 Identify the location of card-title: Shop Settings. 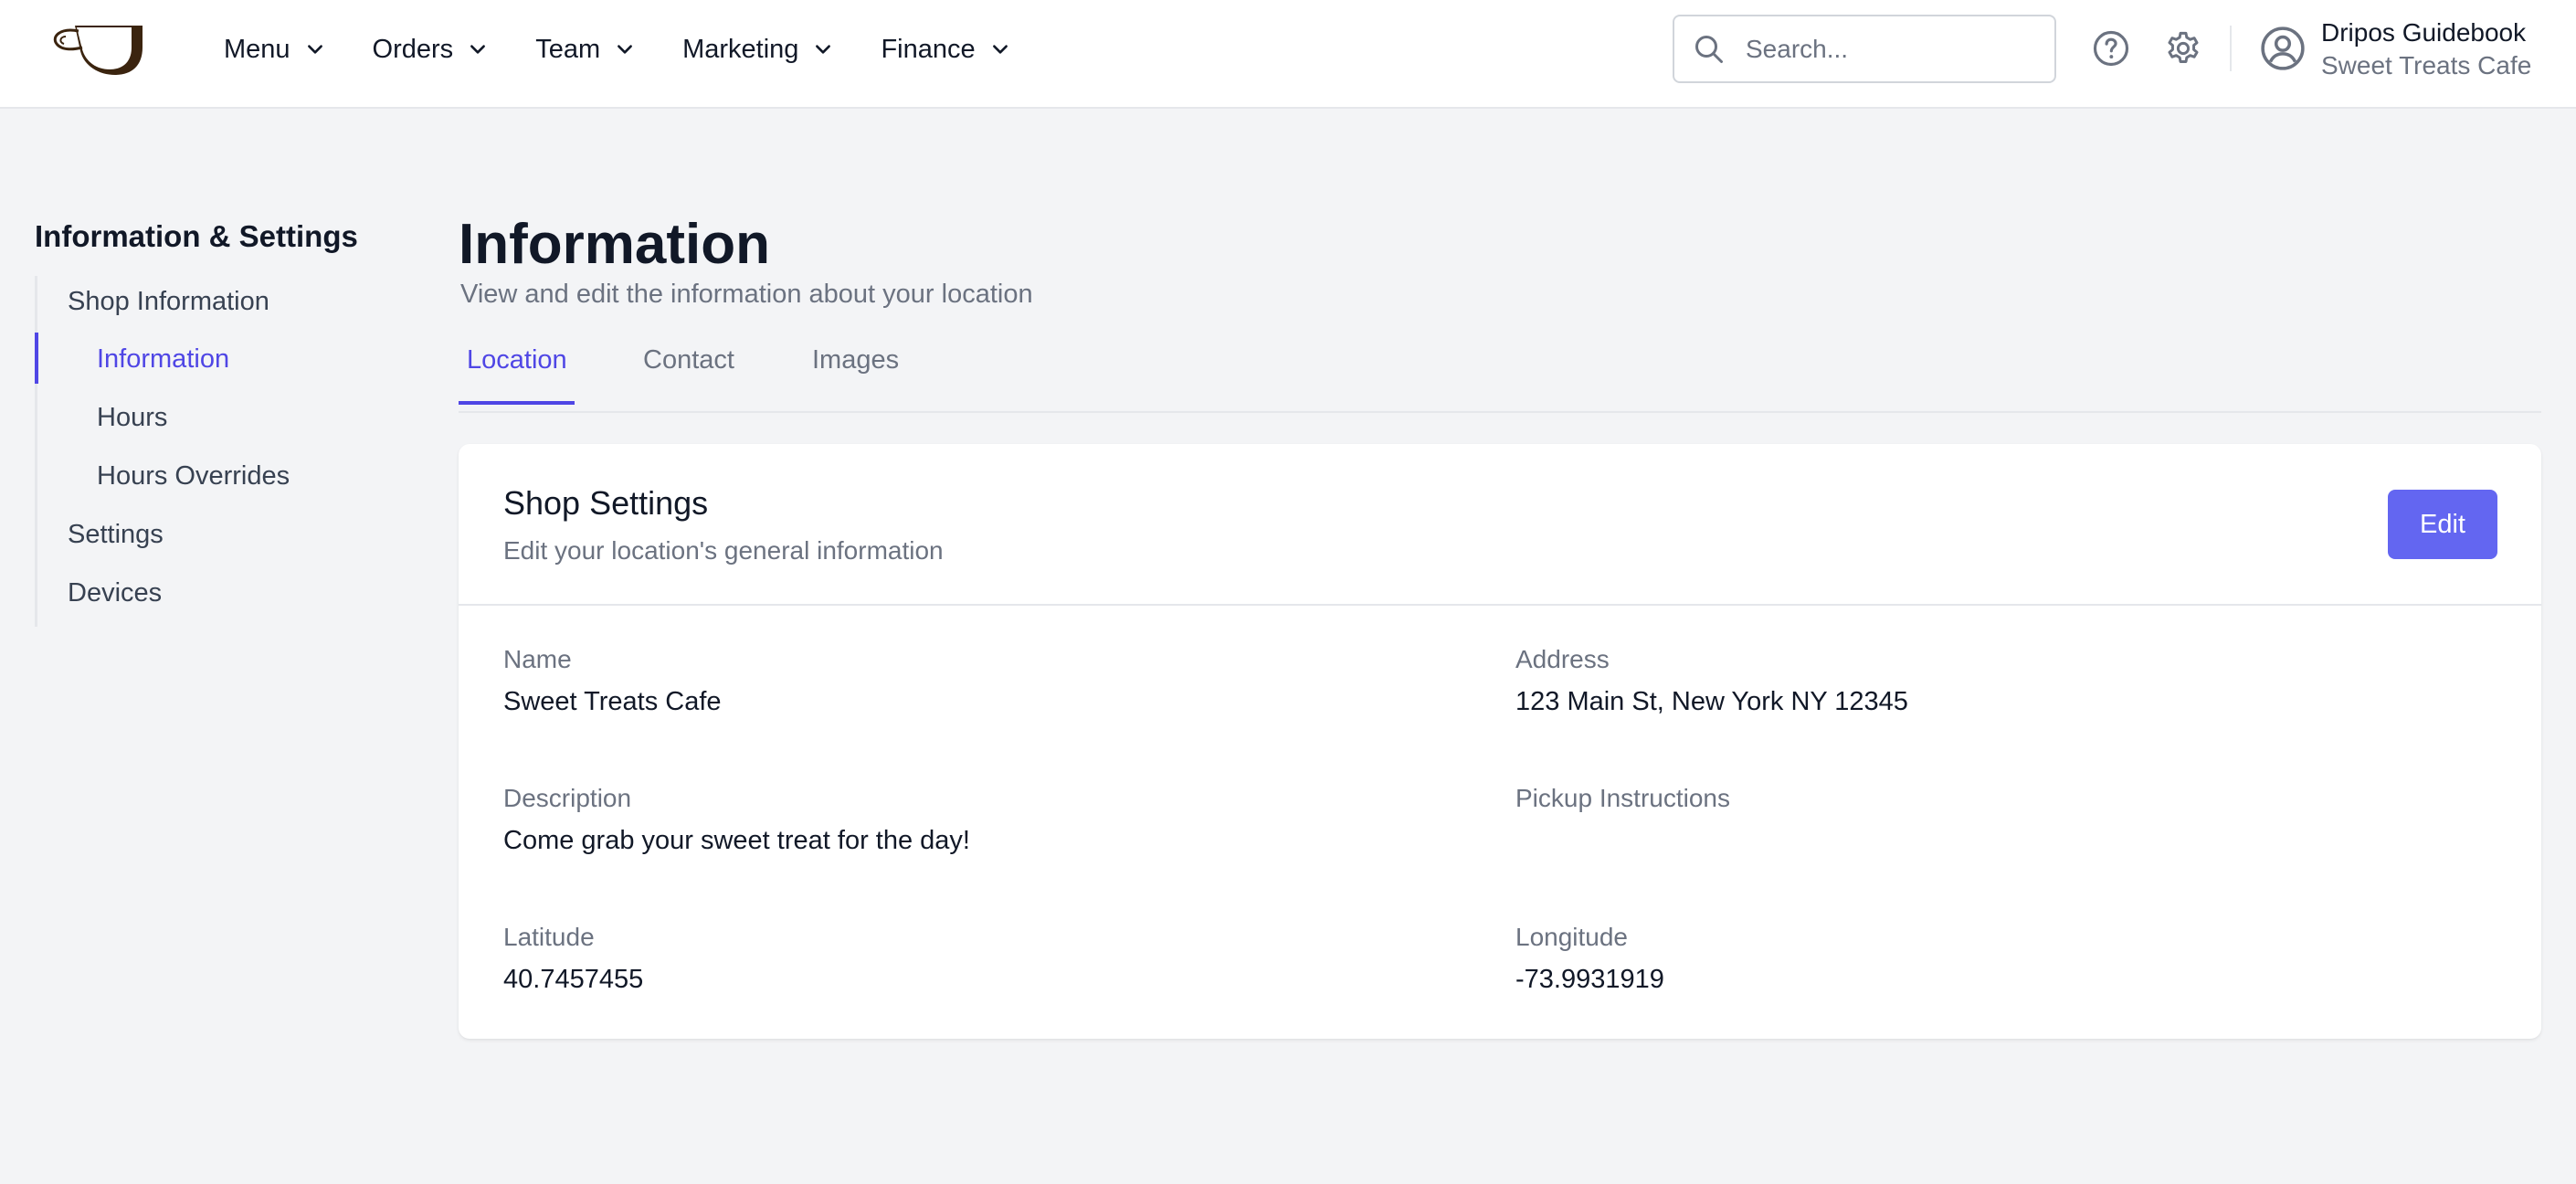
(606, 503).